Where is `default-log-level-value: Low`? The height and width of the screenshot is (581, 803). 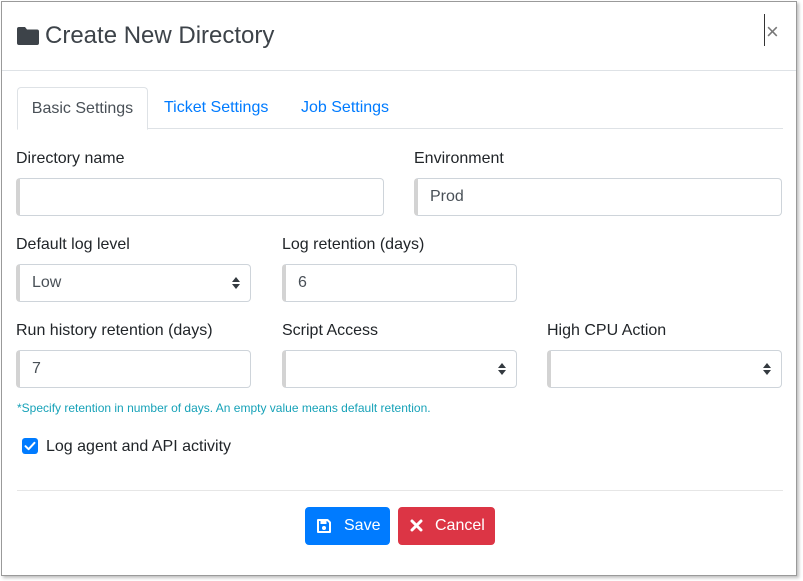 default-log-level-value: Low is located at coordinates (47, 282).